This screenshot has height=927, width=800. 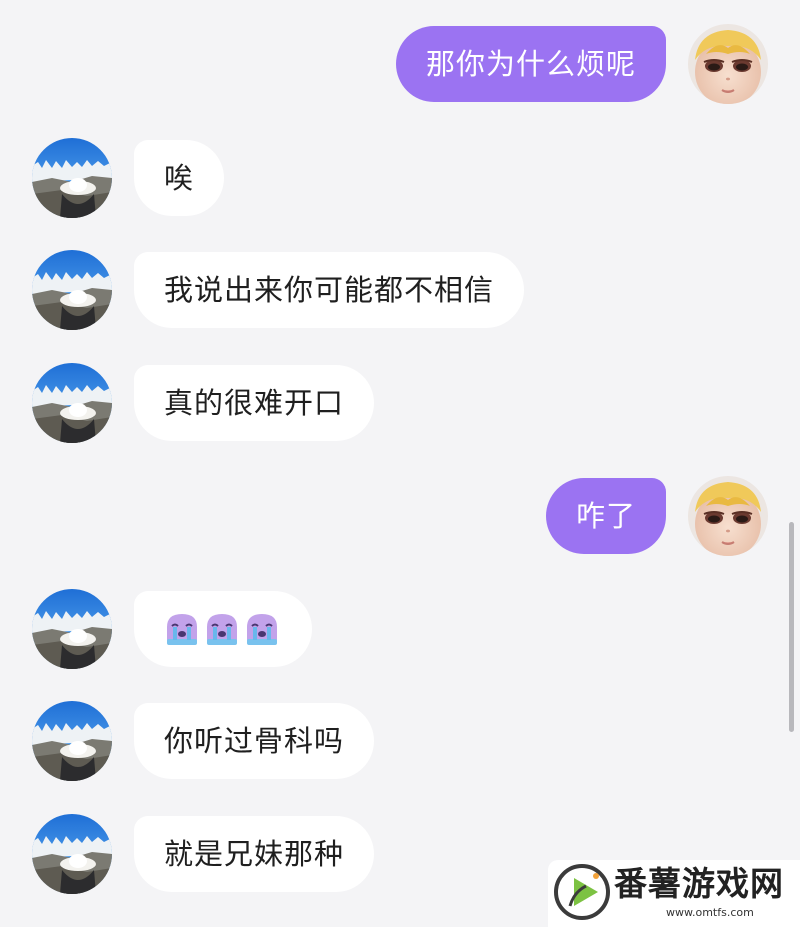 I want to click on play-logo-icon, so click(x=582, y=892).